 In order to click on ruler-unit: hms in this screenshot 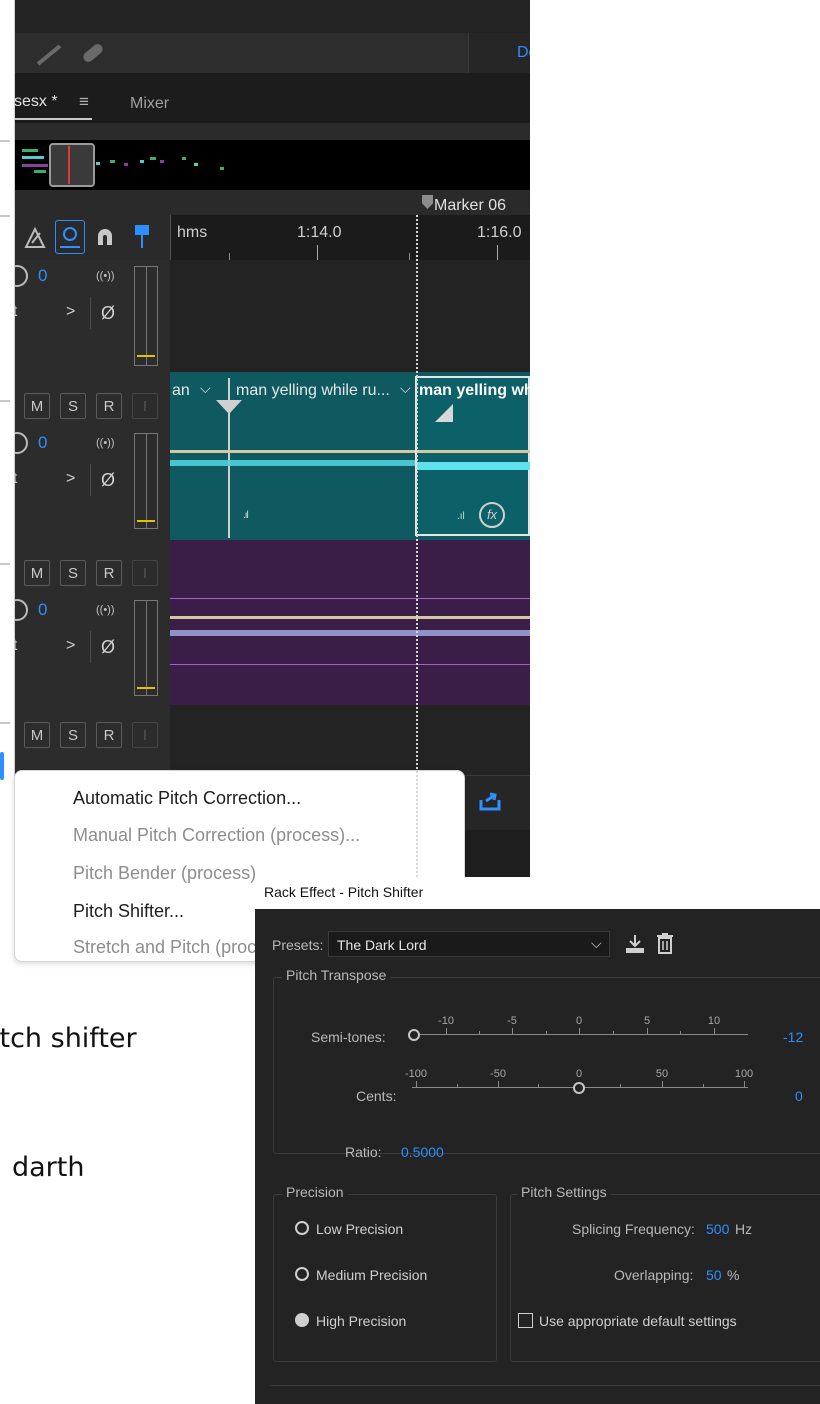, I will do `click(192, 232)`.